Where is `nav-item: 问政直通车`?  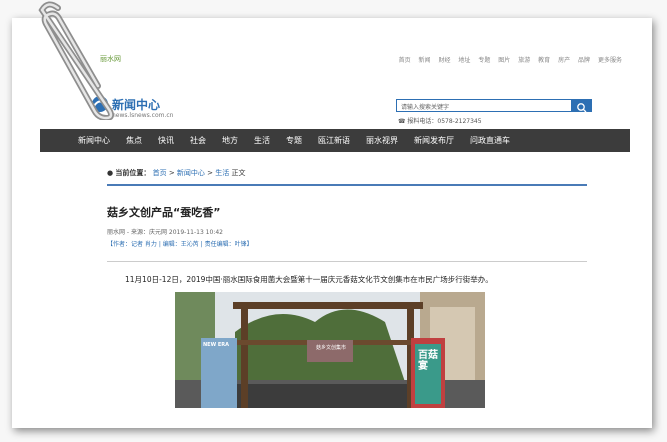 nav-item: 问政直通车 is located at coordinates (490, 140).